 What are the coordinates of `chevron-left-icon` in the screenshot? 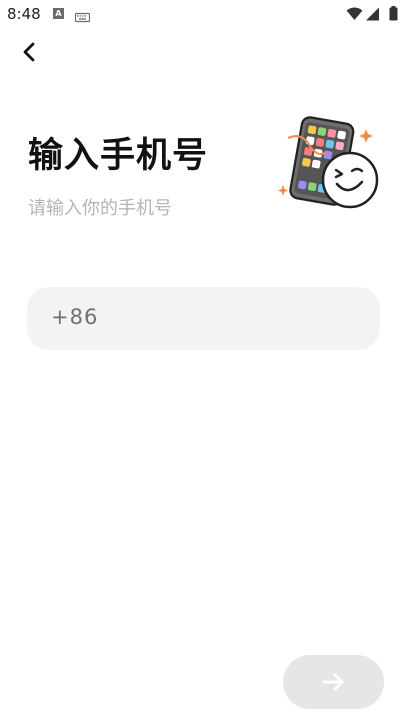 It's located at (29, 52).